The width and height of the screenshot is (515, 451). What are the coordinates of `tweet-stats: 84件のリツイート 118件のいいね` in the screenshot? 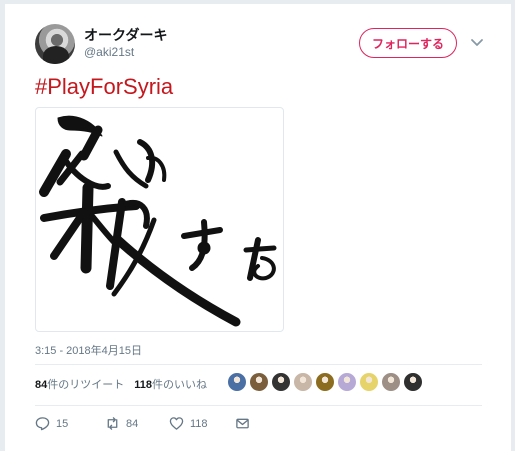 It's located at (121, 384).